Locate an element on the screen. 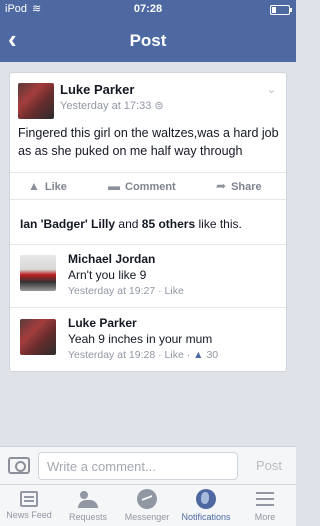  tab-label: More is located at coordinates (265, 517).